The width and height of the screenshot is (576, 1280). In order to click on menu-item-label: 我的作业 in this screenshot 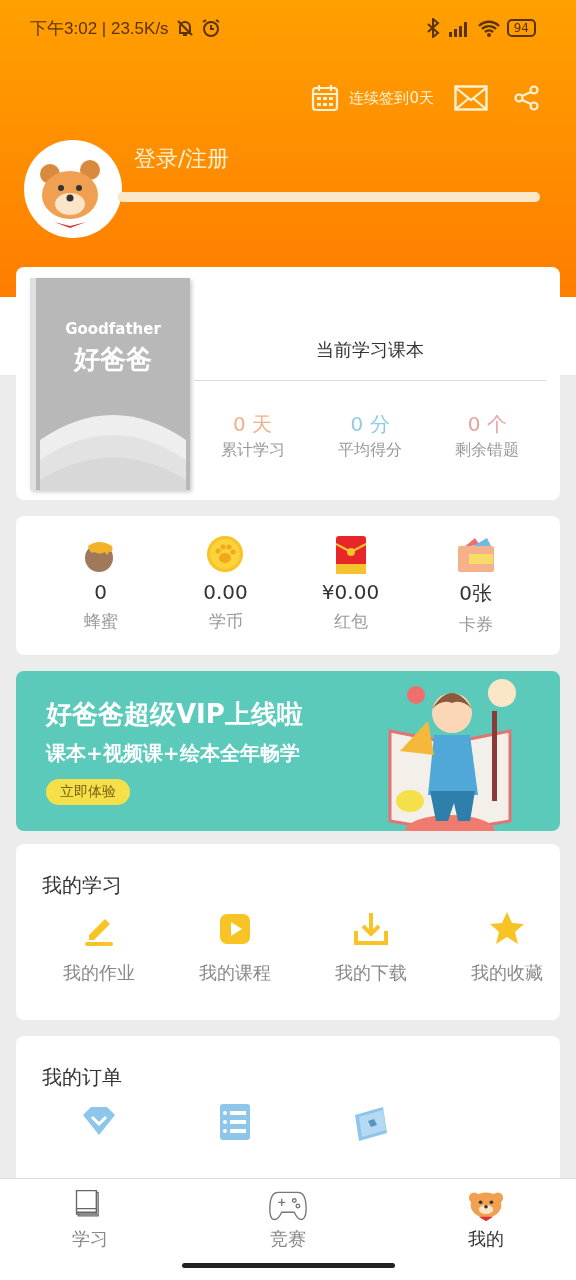, I will do `click(99, 973)`.